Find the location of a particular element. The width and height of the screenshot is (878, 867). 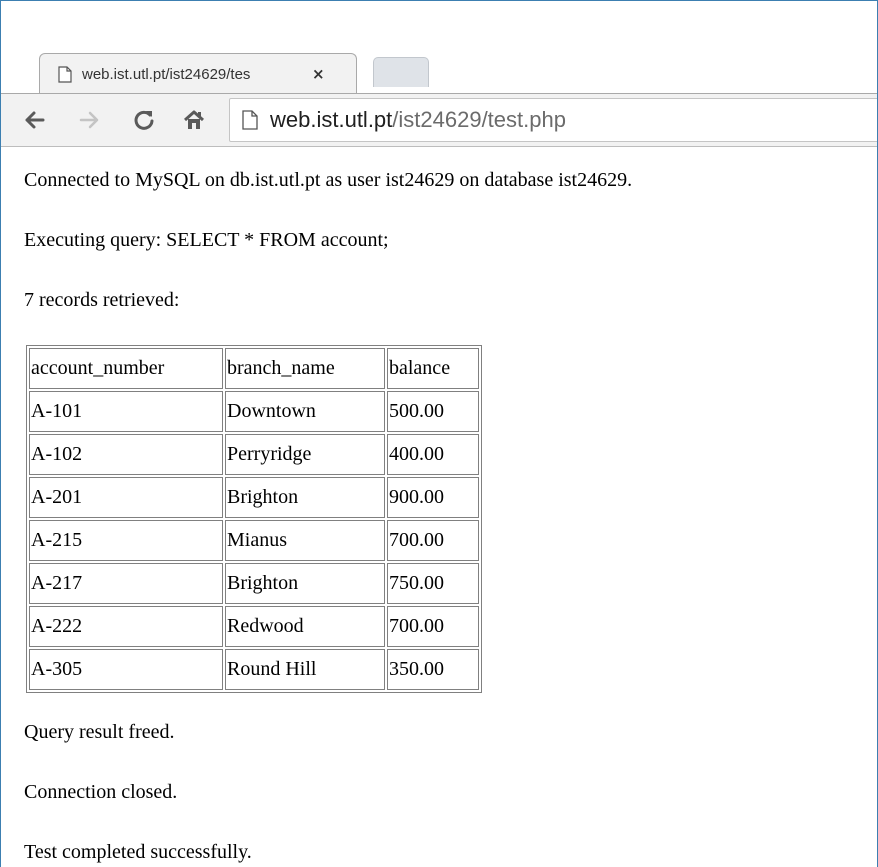

cell-balance: 500.00 is located at coordinates (433, 411).